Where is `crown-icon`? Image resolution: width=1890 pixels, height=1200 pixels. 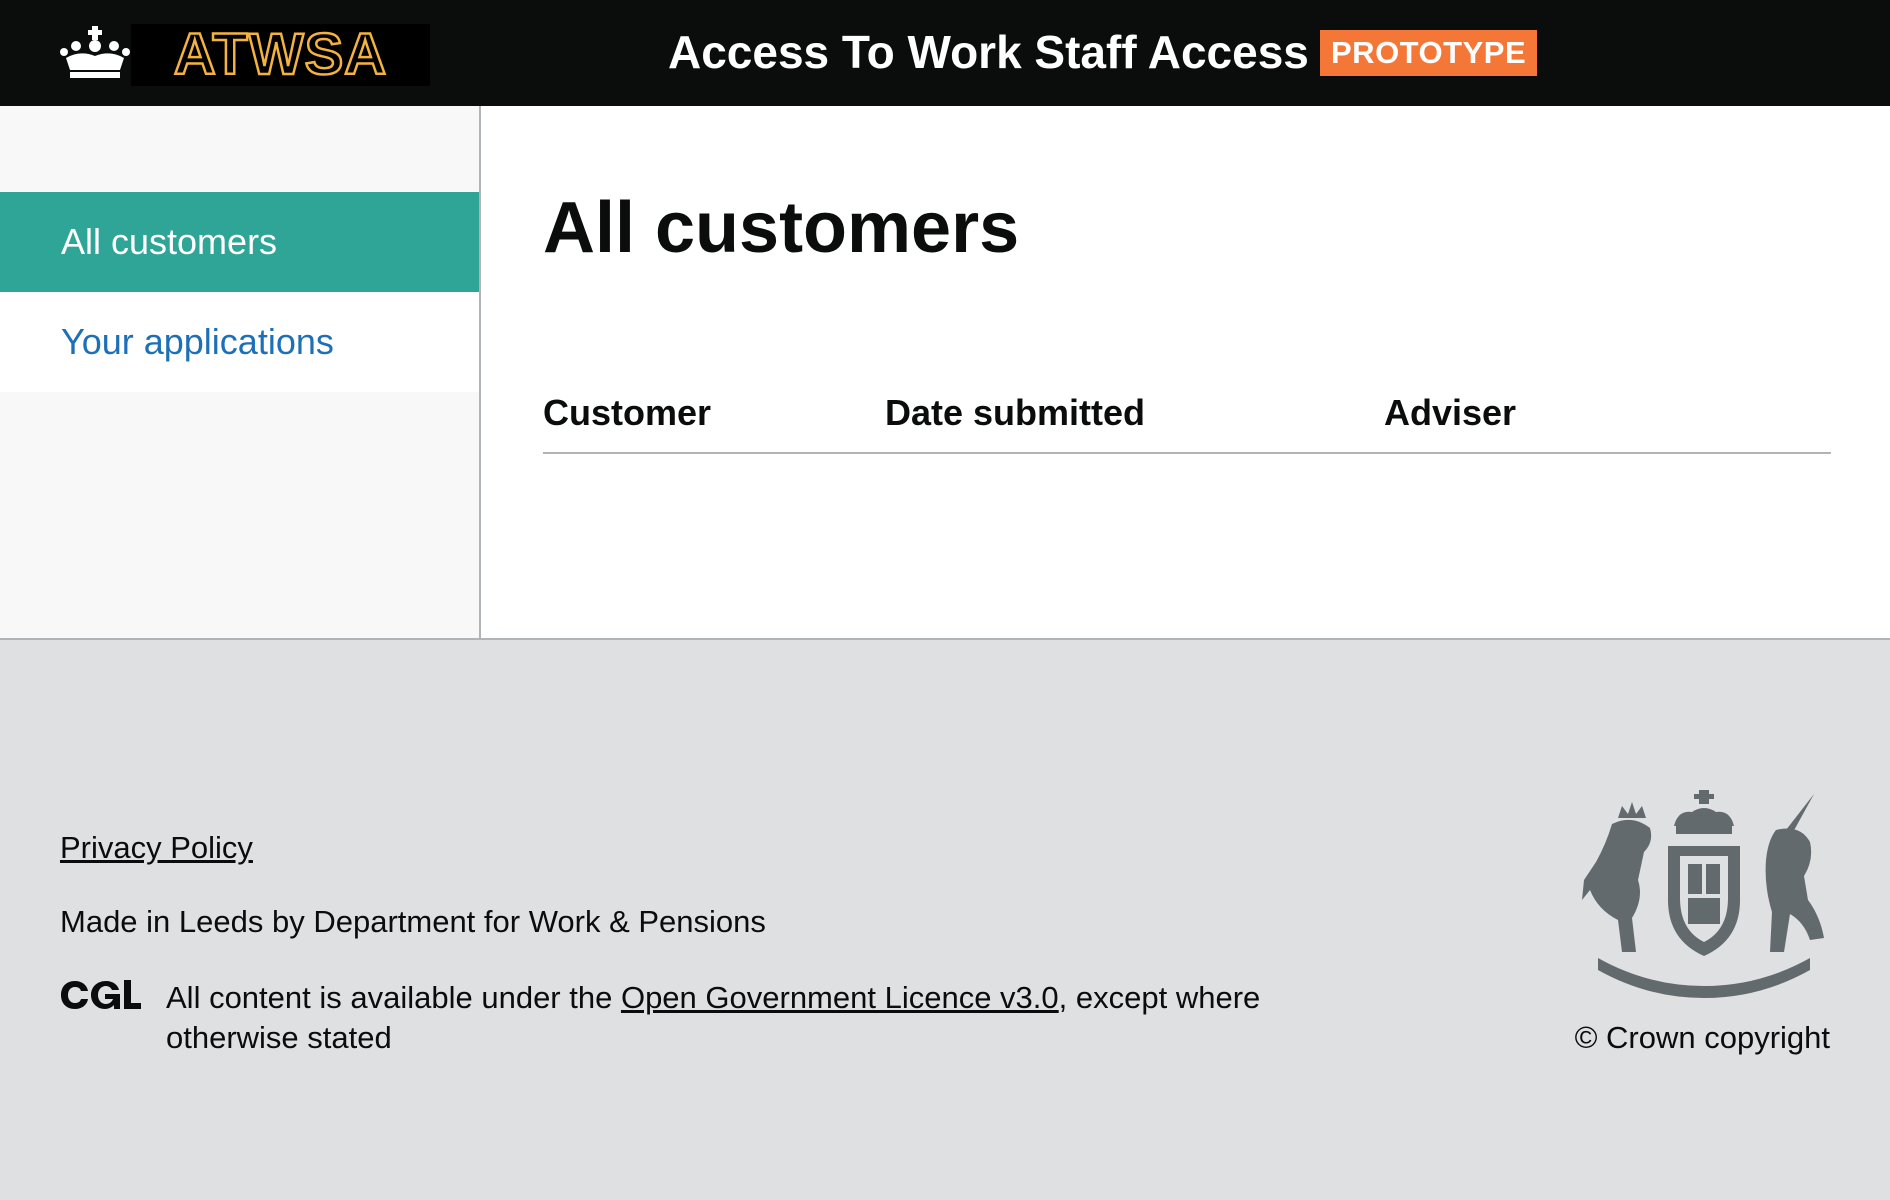 crown-icon is located at coordinates (95, 52).